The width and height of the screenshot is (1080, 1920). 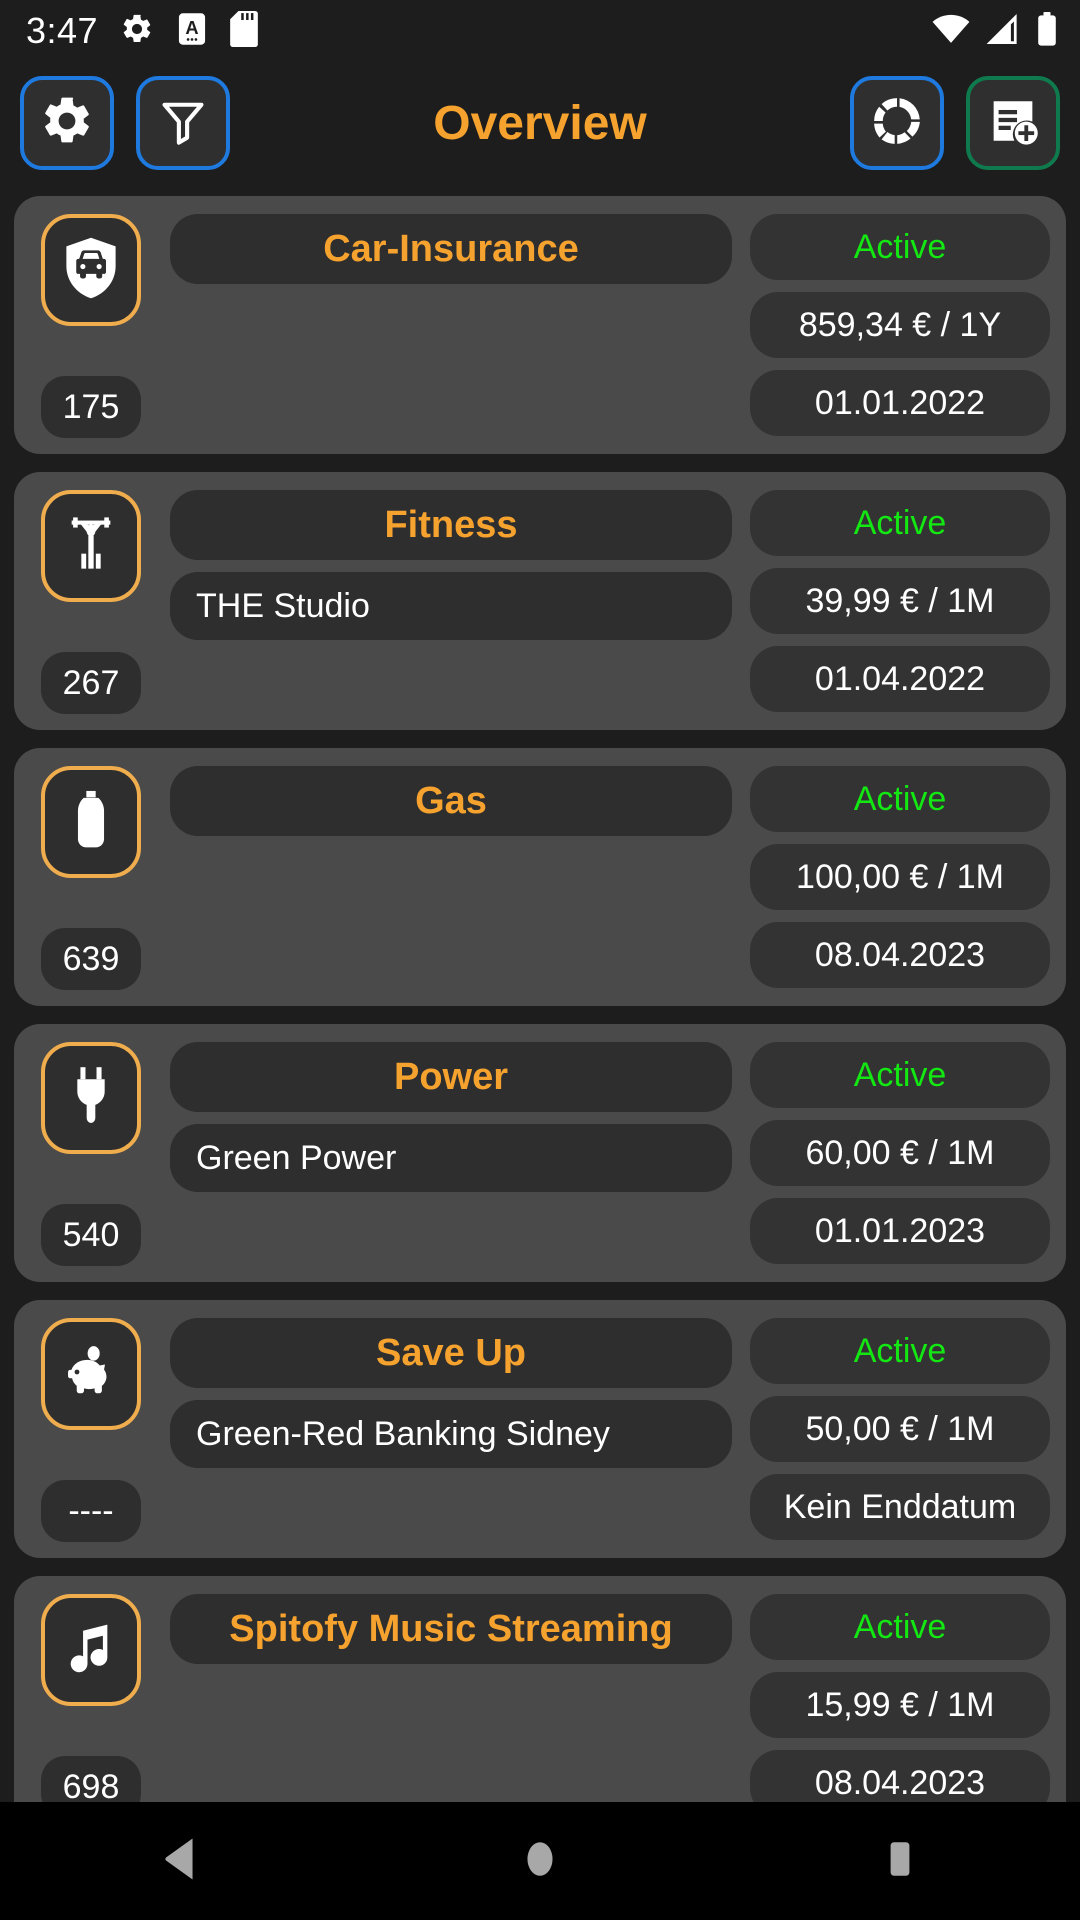 I want to click on contract-id-chip: ----, so click(x=91, y=1511).